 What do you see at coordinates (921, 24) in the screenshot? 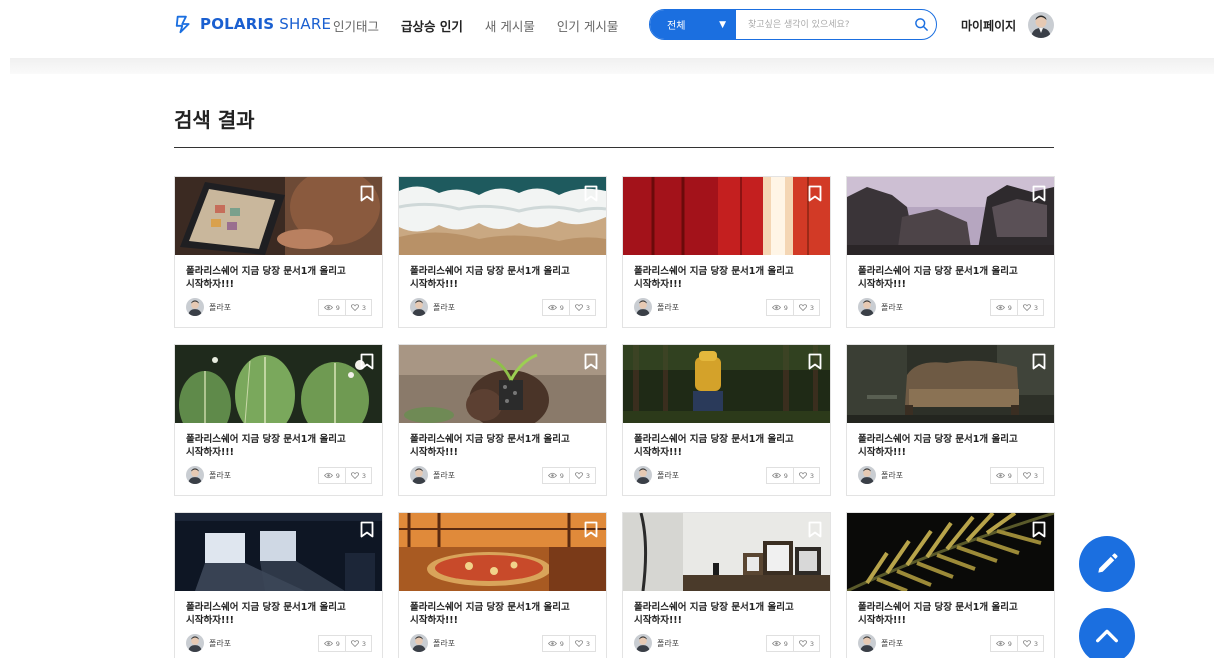
I see `search-button` at bounding box center [921, 24].